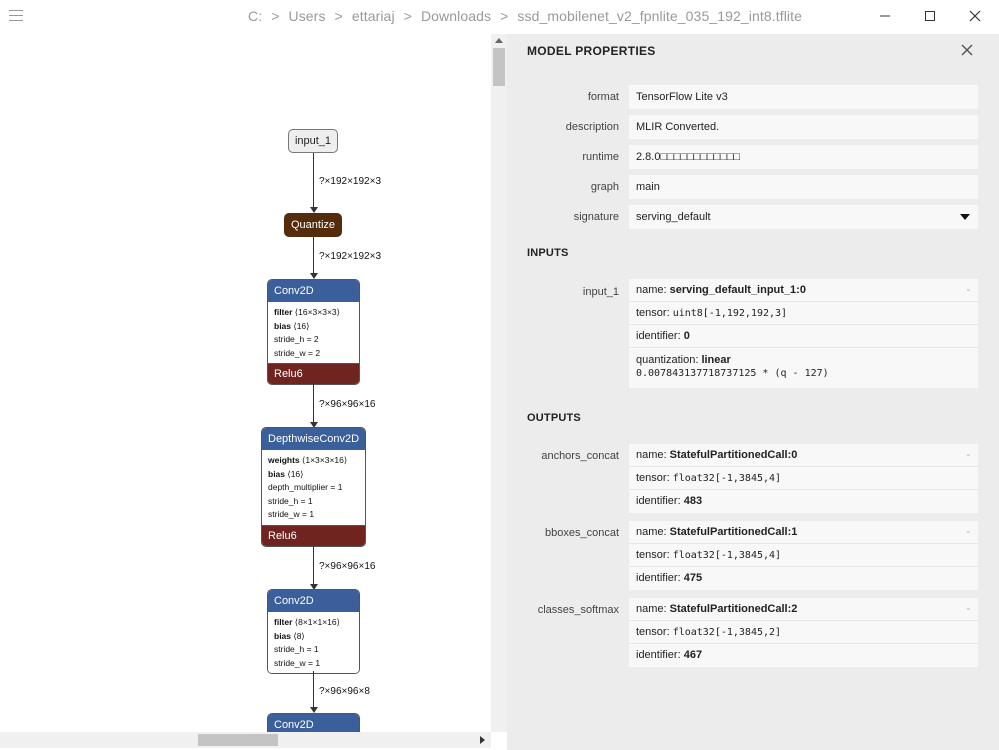  I want to click on maximize-button, so click(930, 16).